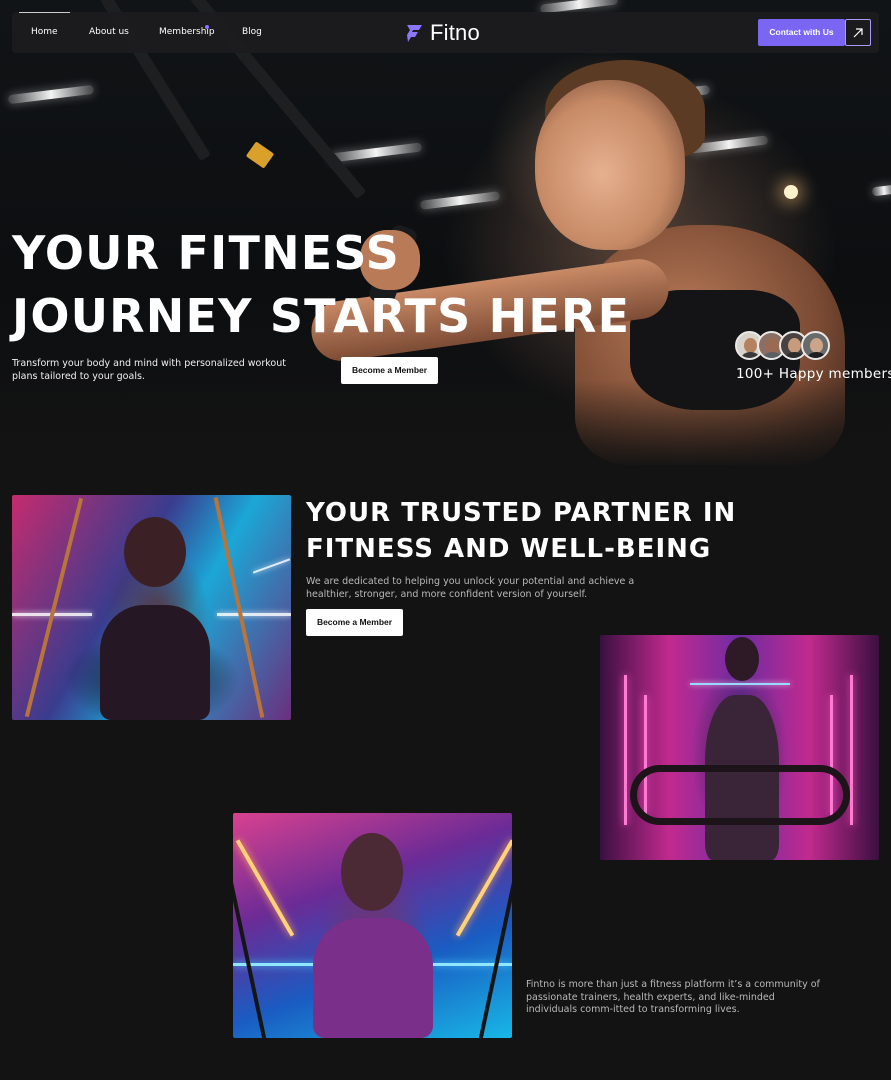  Describe the element at coordinates (509, 549) in the screenshot. I see `about-title-line-2: FITNESS AND WELL-BEING` at that location.